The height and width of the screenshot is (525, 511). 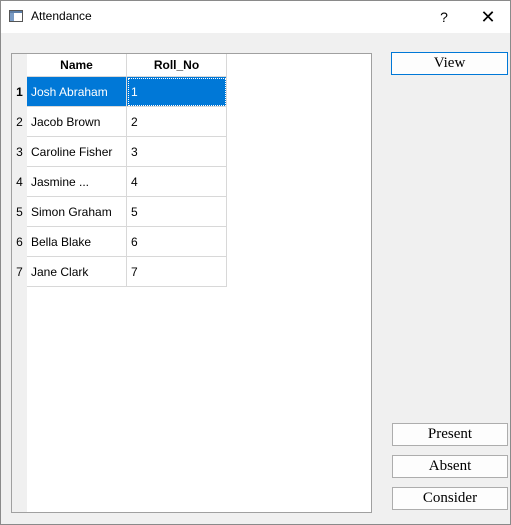 What do you see at coordinates (19, 212) in the screenshot?
I see `row-number: 5` at bounding box center [19, 212].